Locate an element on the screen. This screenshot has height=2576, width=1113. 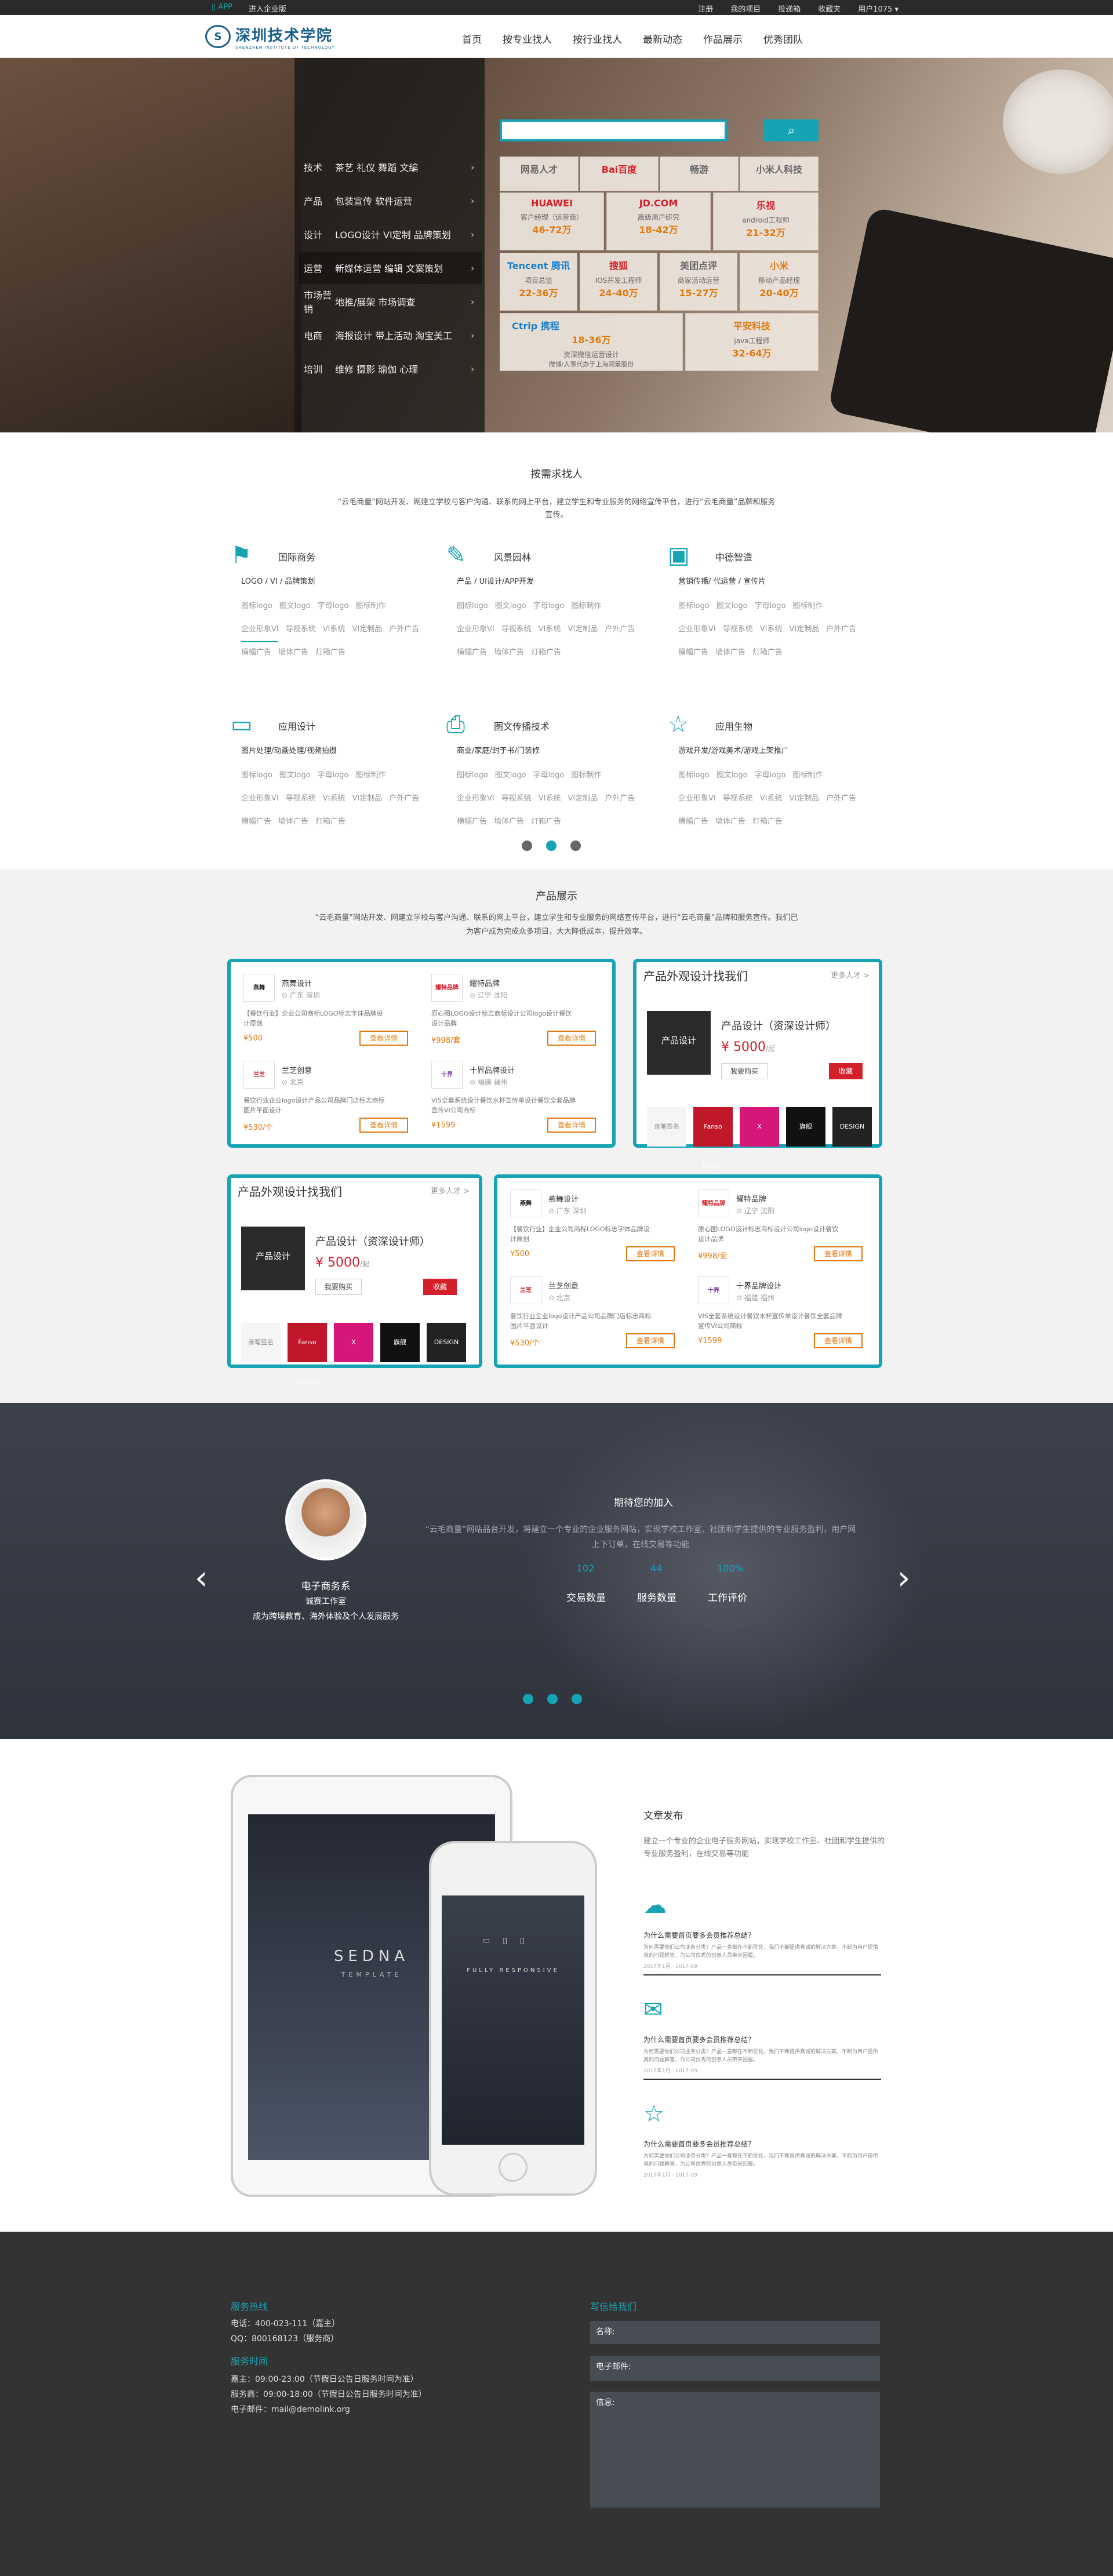
app-link: ▯ APP is located at coordinates (222, 8).